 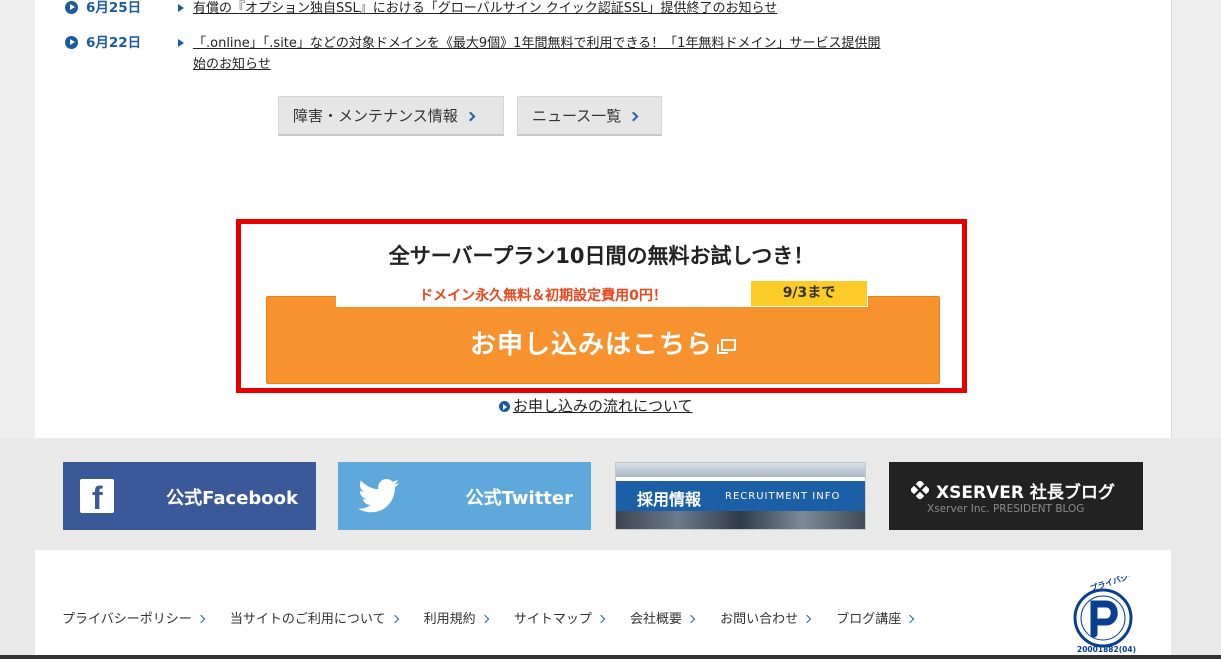 I want to click on footer-link-privacy-policy: プライバシーポリシー, so click(x=133, y=619).